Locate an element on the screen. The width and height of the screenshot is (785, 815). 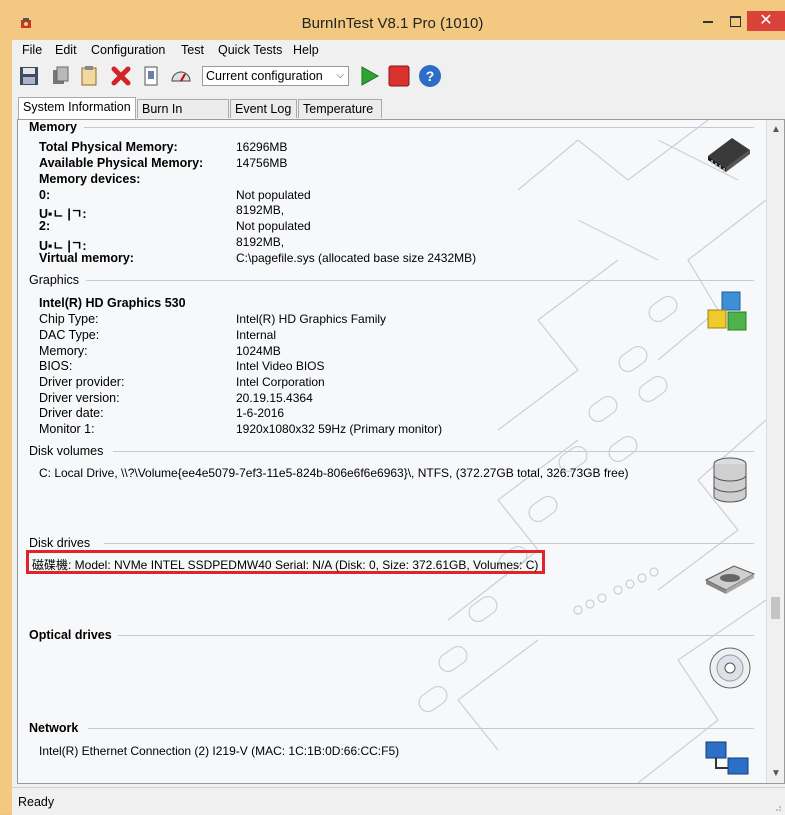
graphics-adapter-name: Intel(R) HD Graphics 530 is located at coordinates (112, 303).